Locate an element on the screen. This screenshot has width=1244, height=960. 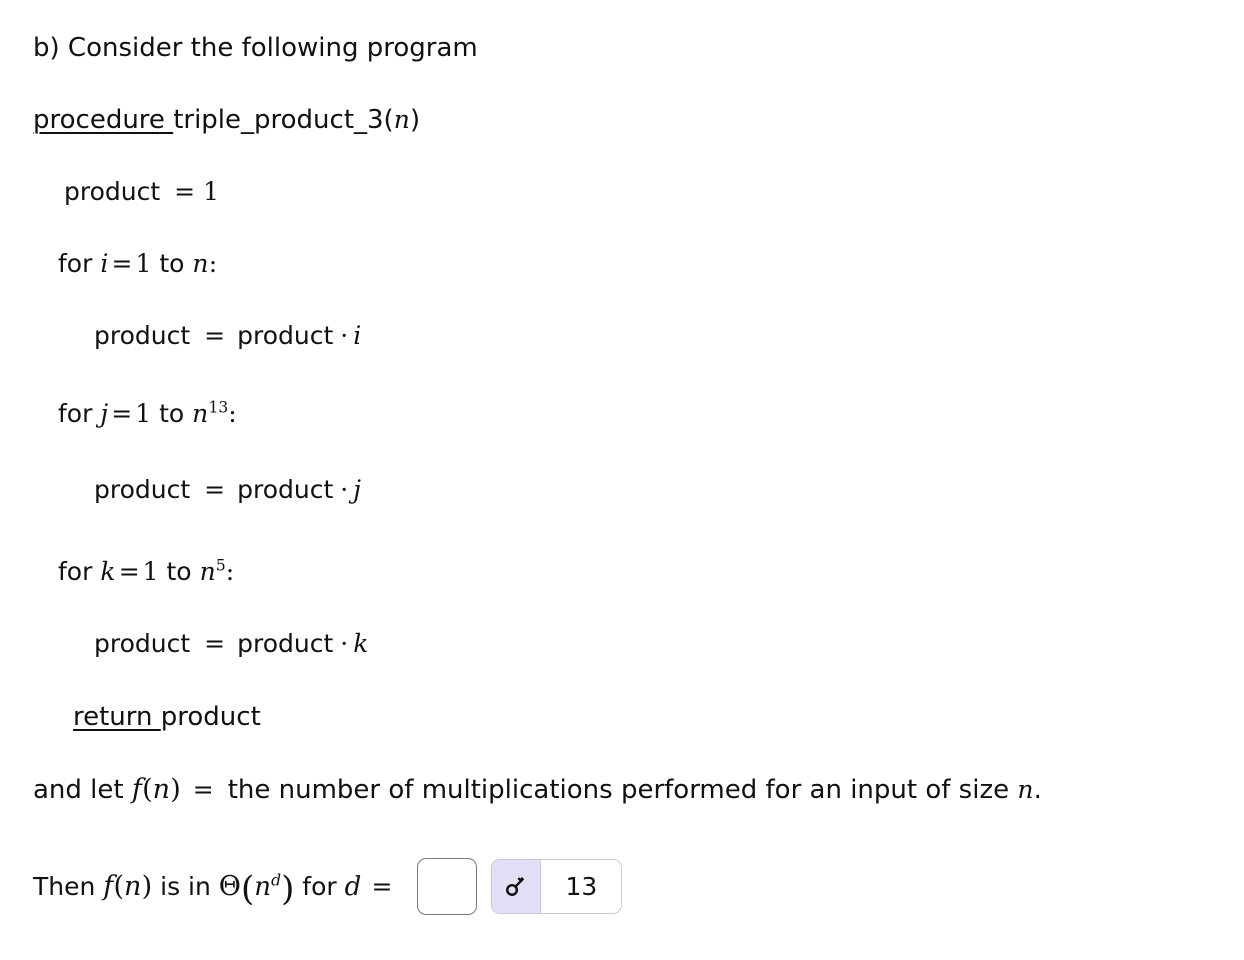
big-open-paren: ( is located at coordinates (247, 888).